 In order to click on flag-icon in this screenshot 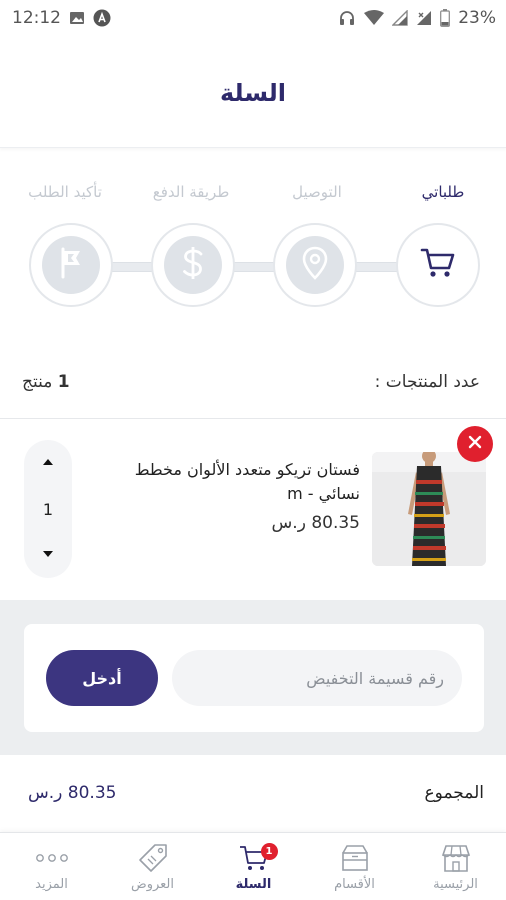, I will do `click(71, 265)`.